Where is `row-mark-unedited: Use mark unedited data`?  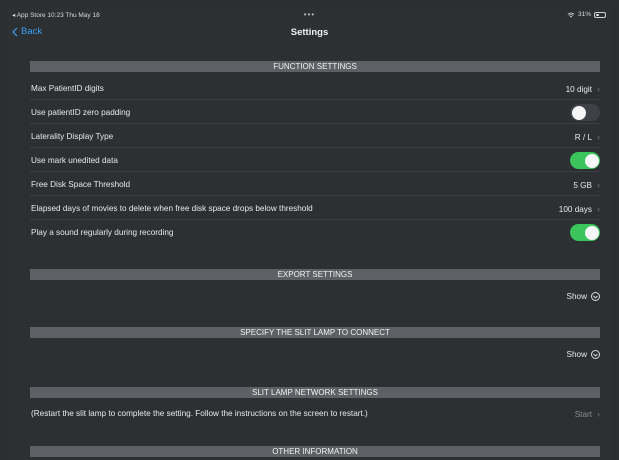
row-mark-unedited: Use mark unedited data is located at coordinates (315, 160).